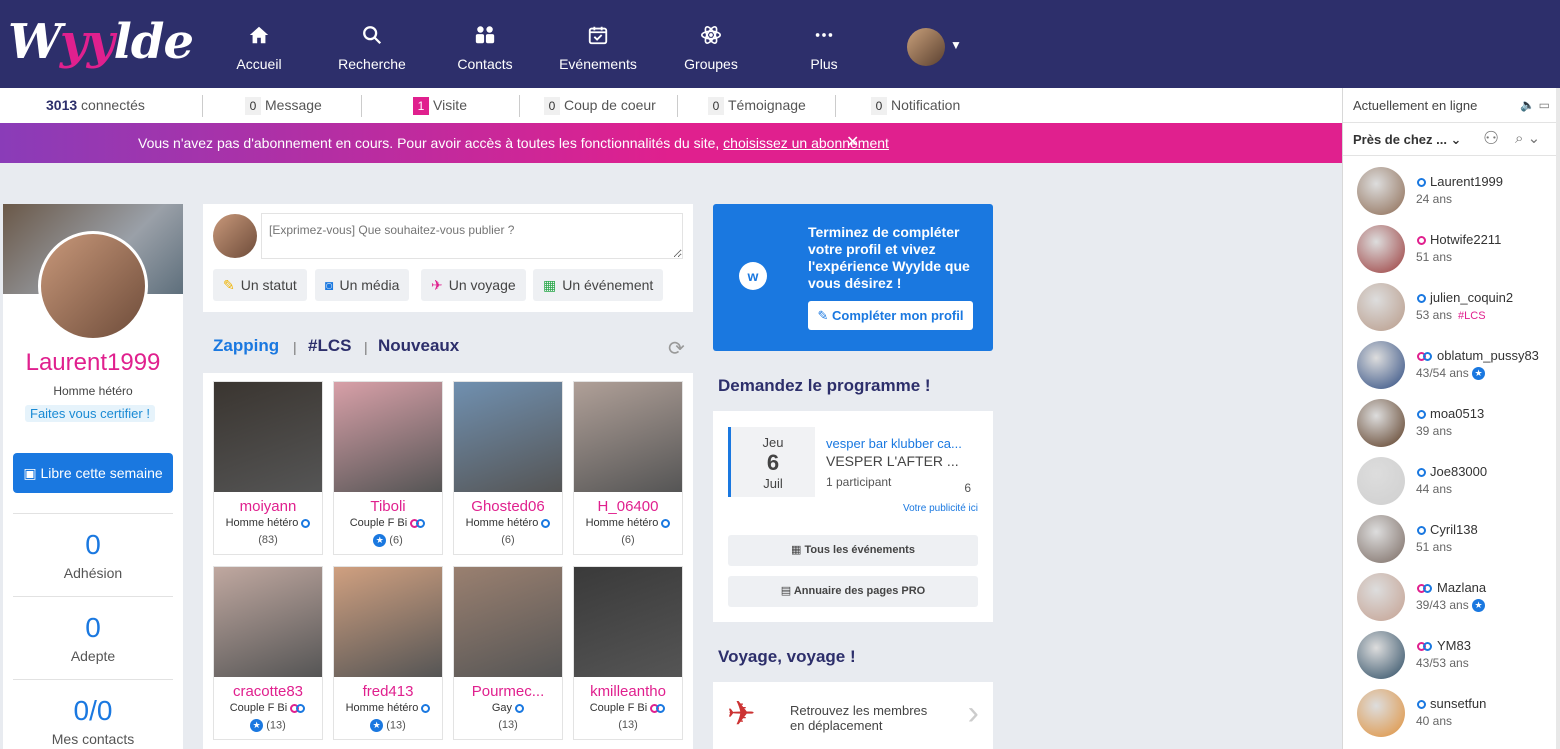 Image resolution: width=1560 pixels, height=749 pixels. What do you see at coordinates (711, 48) in the screenshot?
I see `nav-groupes: Groupes` at bounding box center [711, 48].